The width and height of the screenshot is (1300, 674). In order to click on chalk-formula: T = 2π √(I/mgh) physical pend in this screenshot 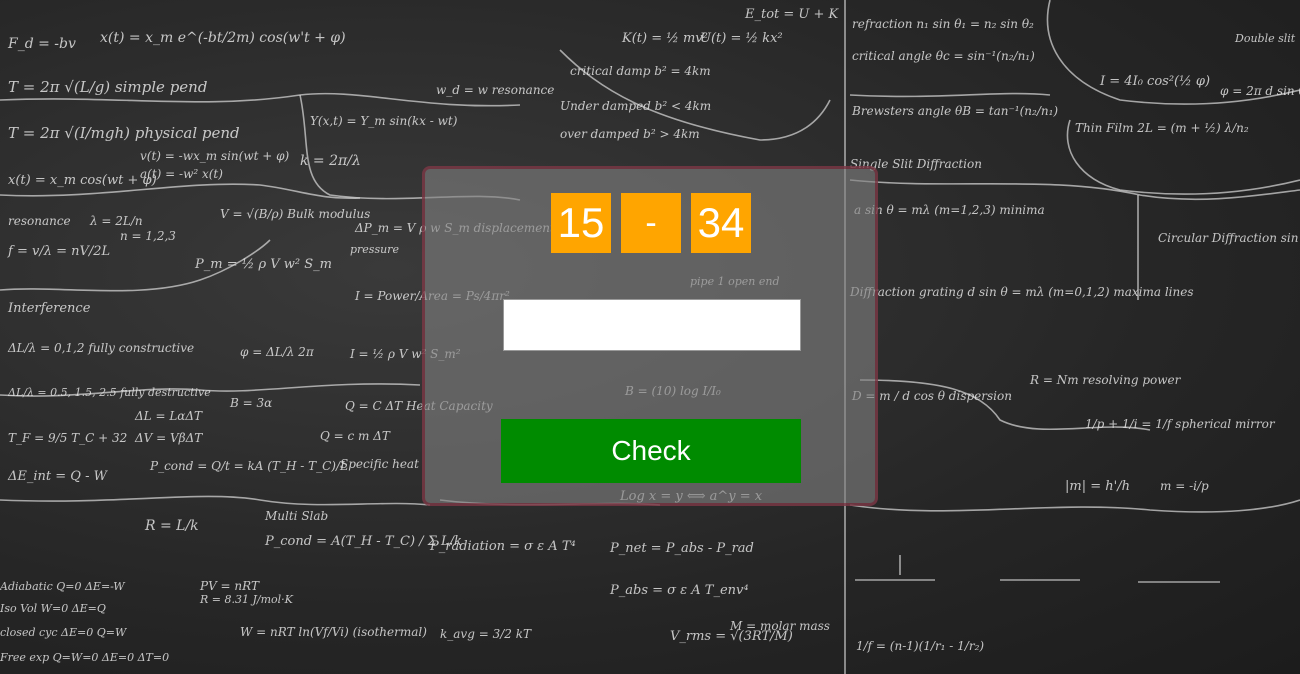, I will do `click(124, 133)`.